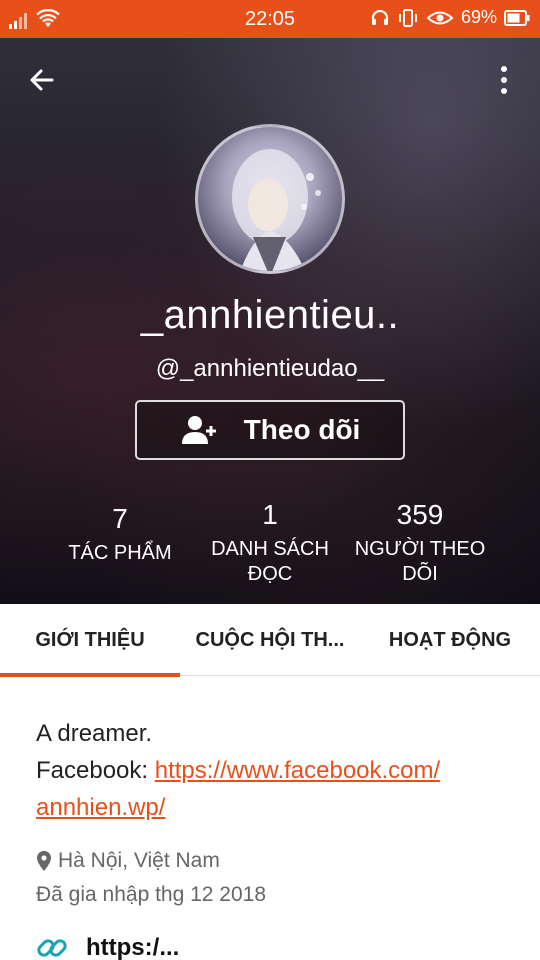  I want to click on stat-followers: 359 NGƯỜI THEO DÕI, so click(420, 543).